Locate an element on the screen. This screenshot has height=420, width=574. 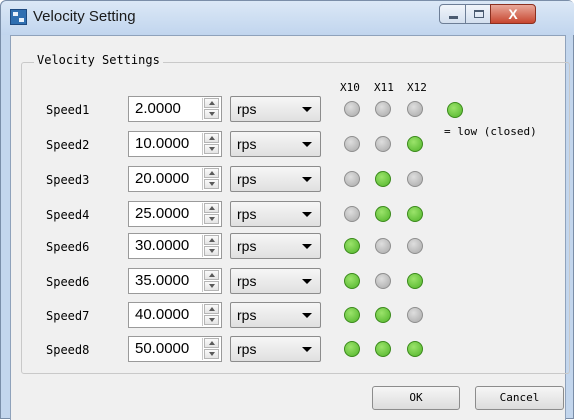
speed-value-spinbox: 2.0000 is located at coordinates (175, 109).